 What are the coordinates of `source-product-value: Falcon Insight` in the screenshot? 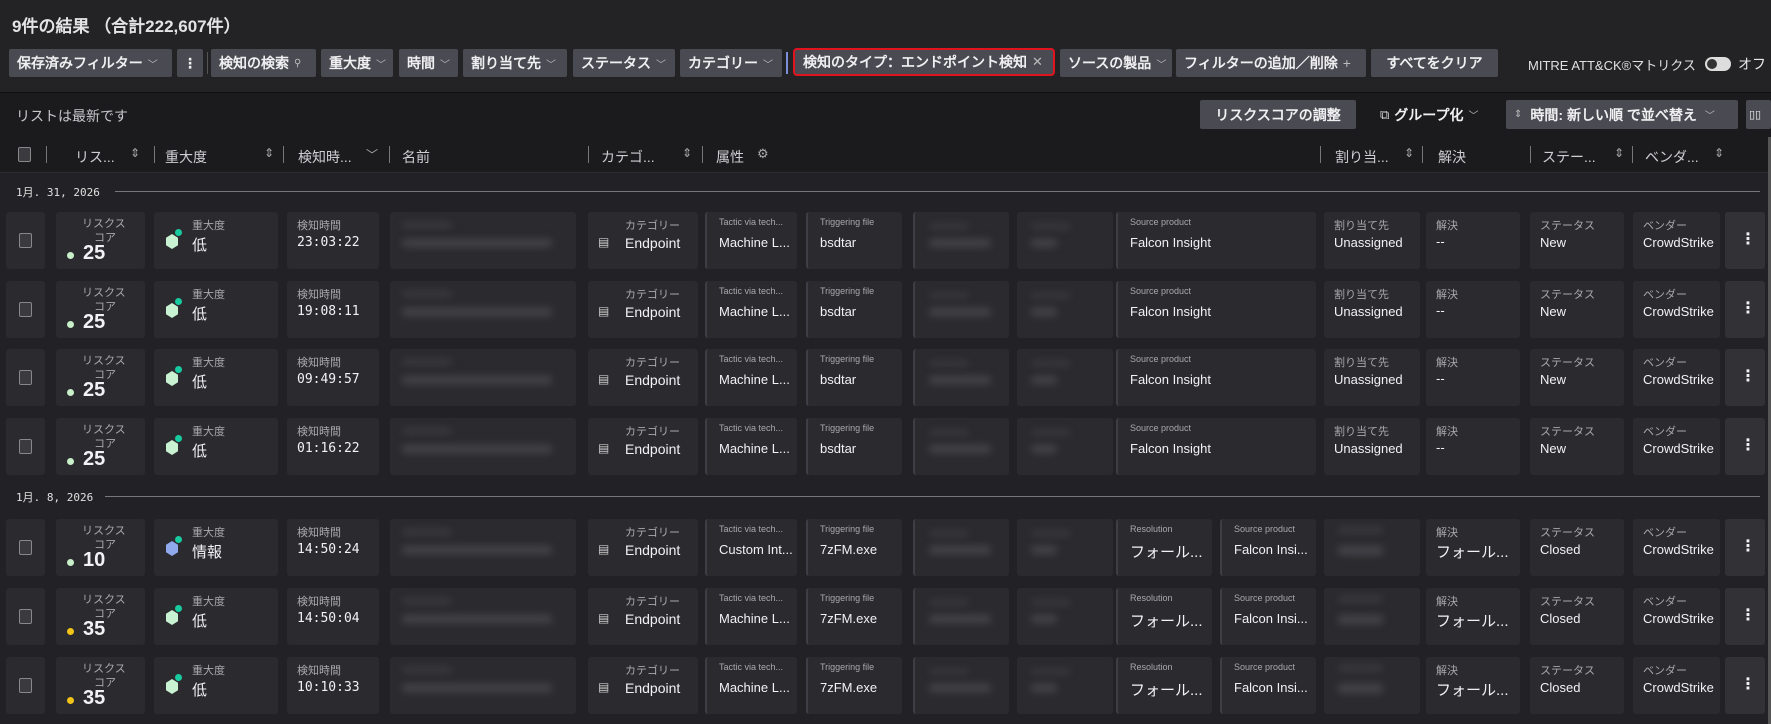 It's located at (1170, 448).